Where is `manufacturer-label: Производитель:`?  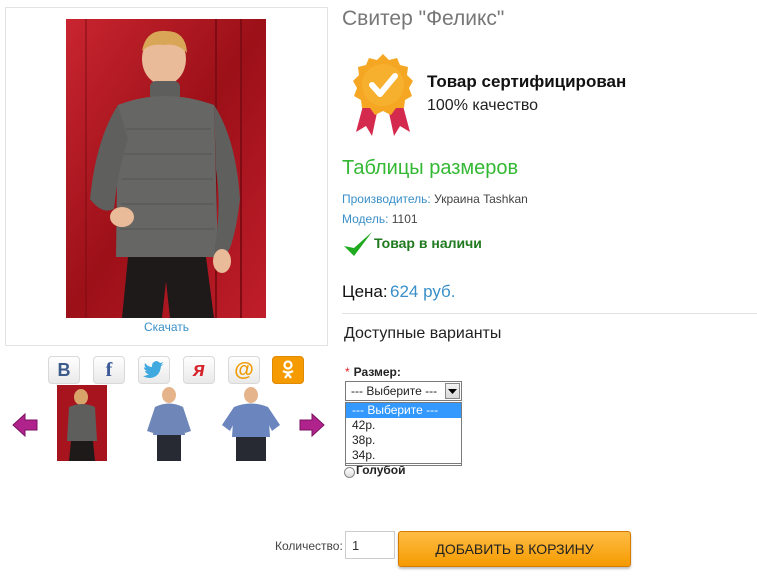
manufacturer-label: Производитель: is located at coordinates (386, 199).